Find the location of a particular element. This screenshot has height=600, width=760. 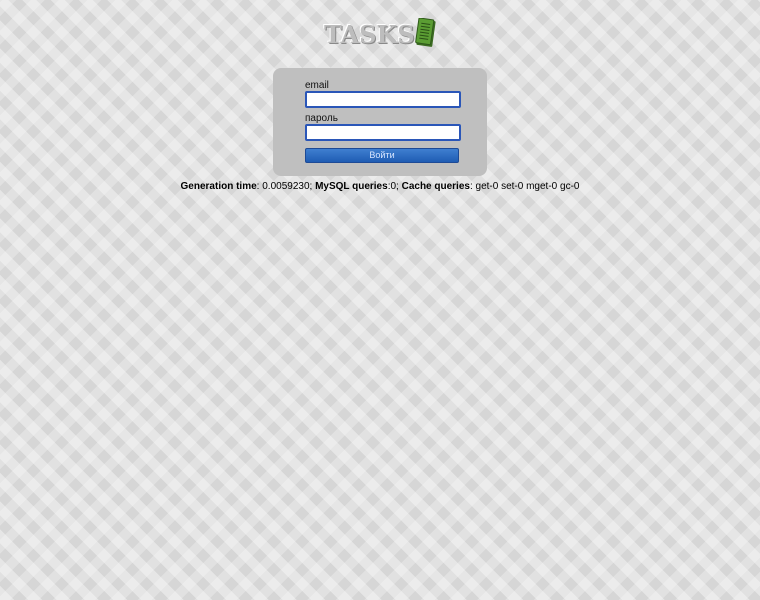

mysql-queries-label: MySQL queries is located at coordinates (351, 186).